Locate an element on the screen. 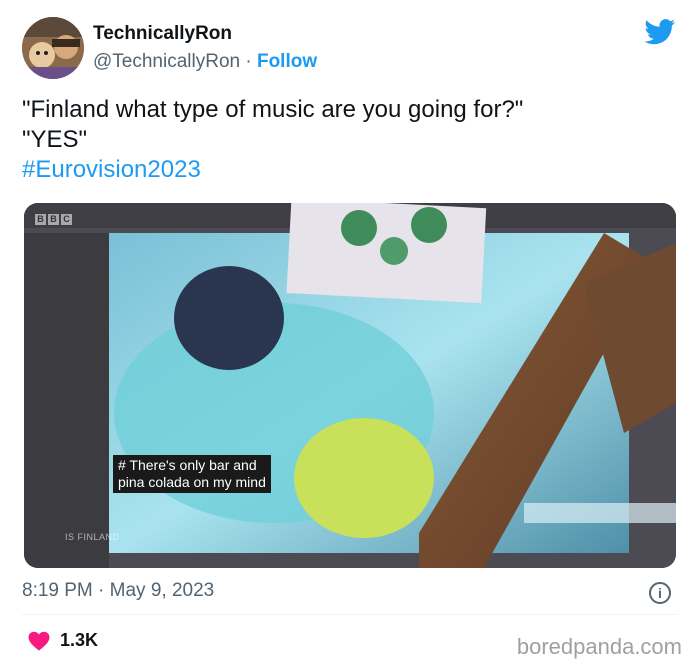 The height and width of the screenshot is (670, 700). channel-logo: B B C is located at coordinates (53, 219).